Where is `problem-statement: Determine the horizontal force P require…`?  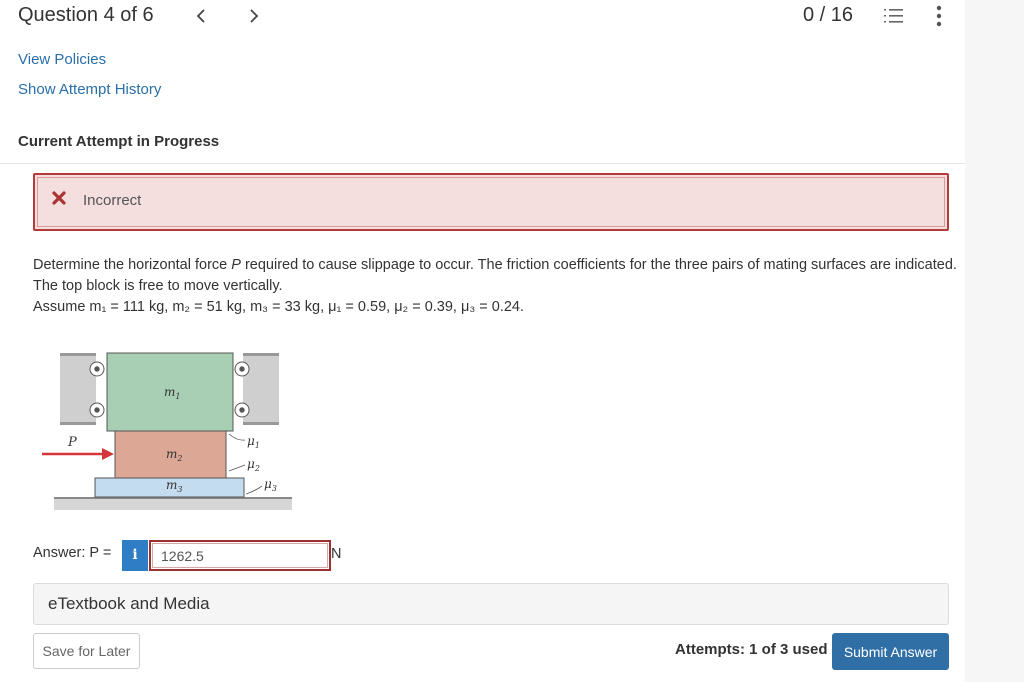 problem-statement: Determine the horizontal force P require… is located at coordinates (495, 286).